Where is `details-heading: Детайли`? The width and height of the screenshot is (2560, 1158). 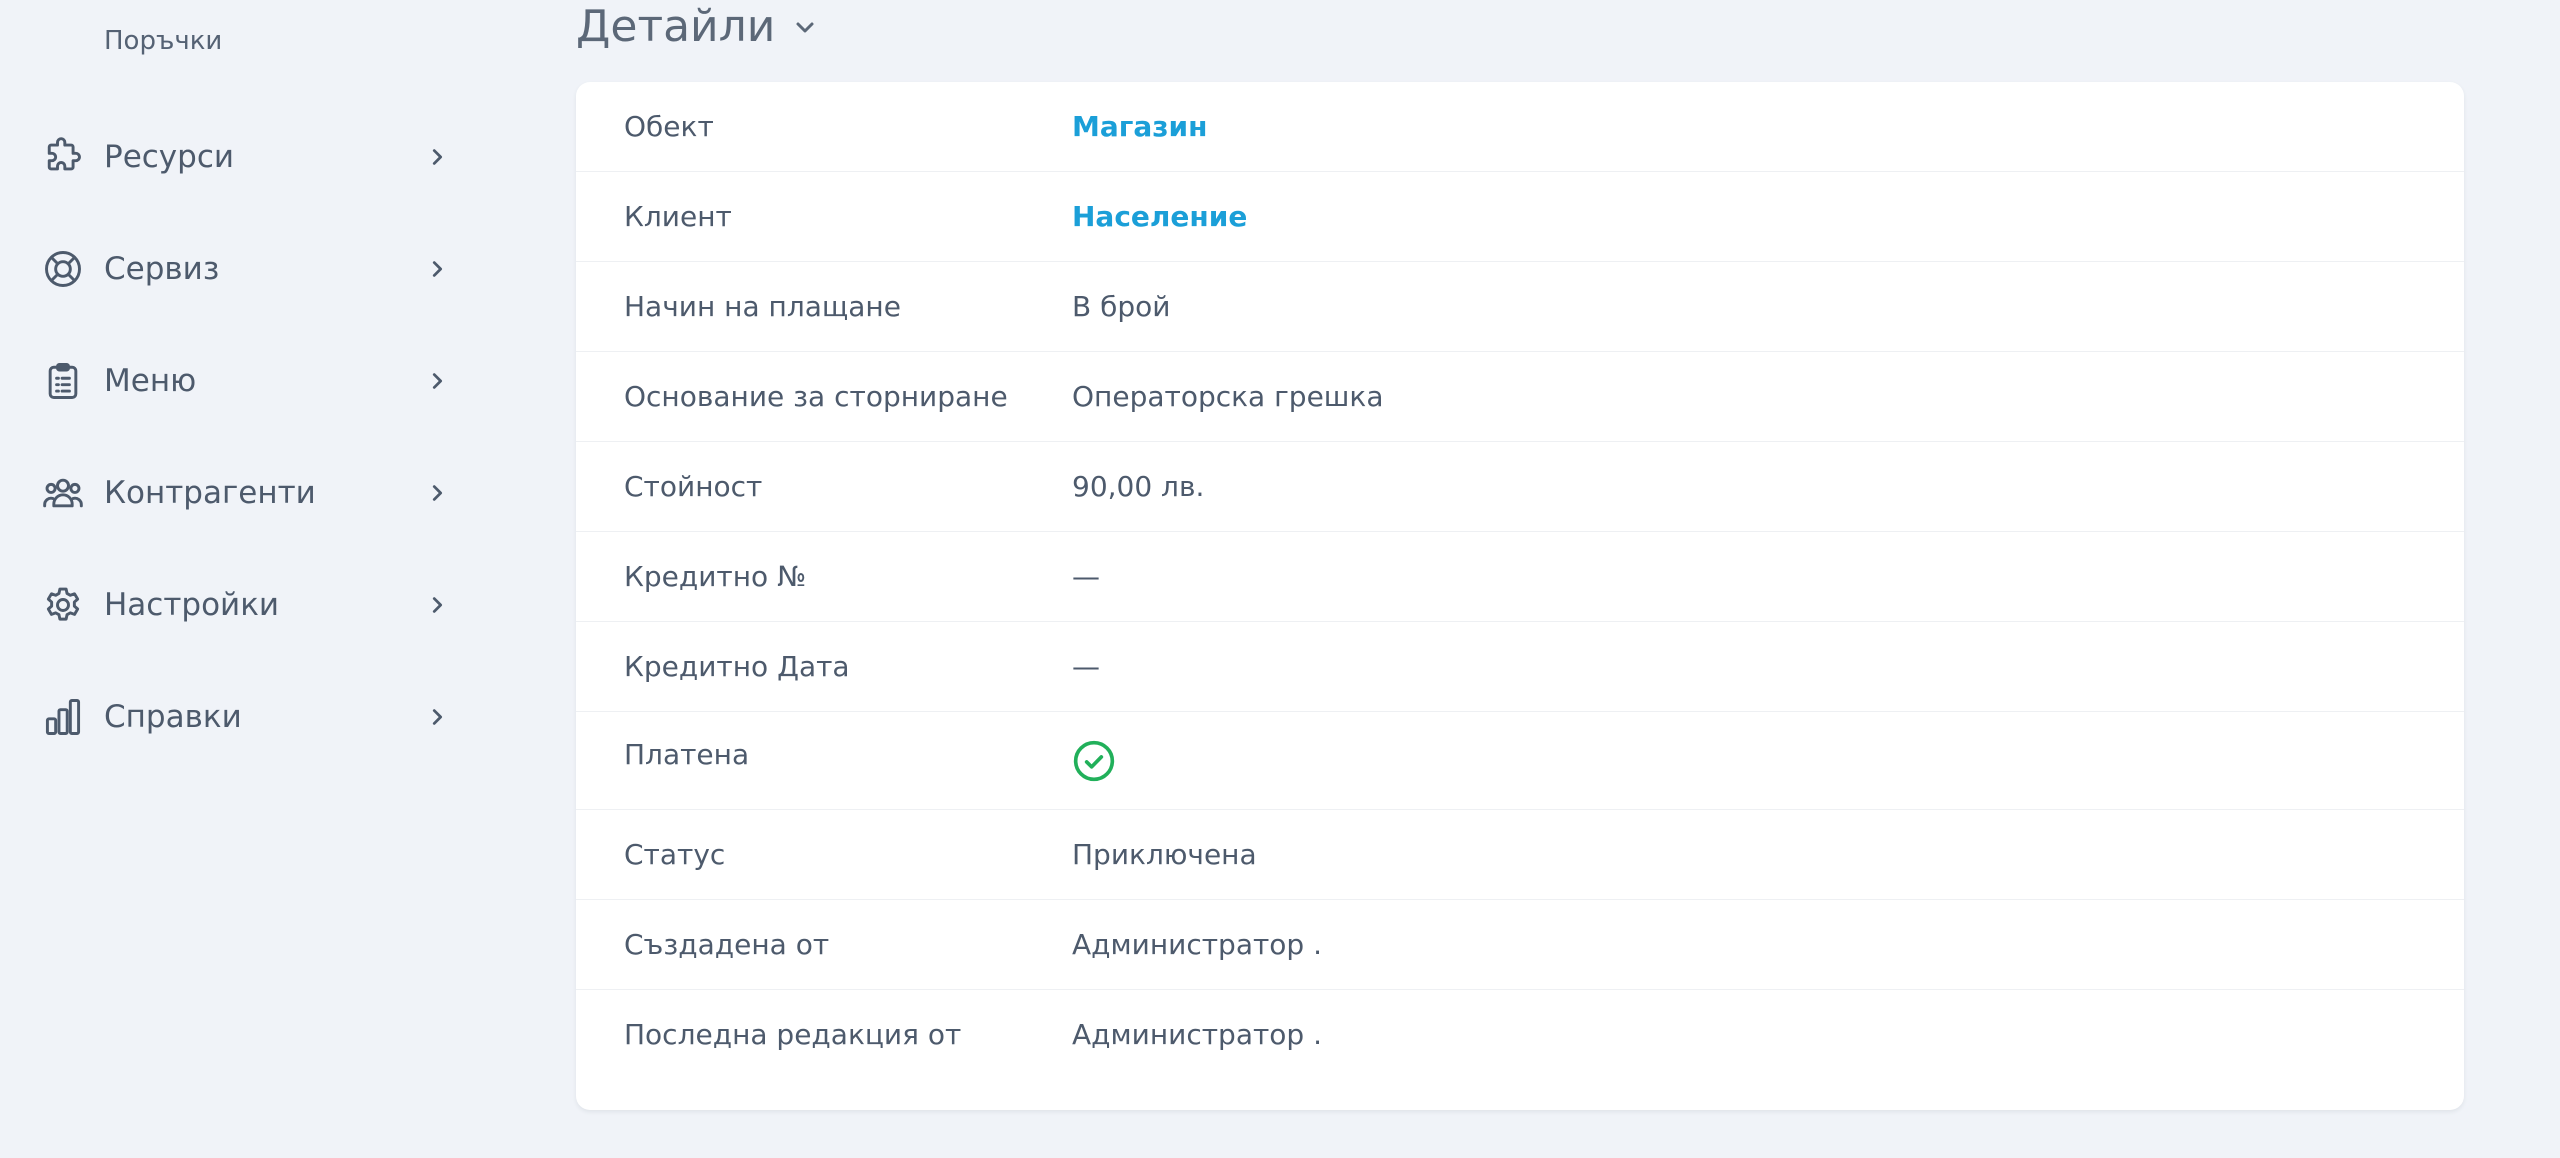
details-heading: Детайли is located at coordinates (697, 27).